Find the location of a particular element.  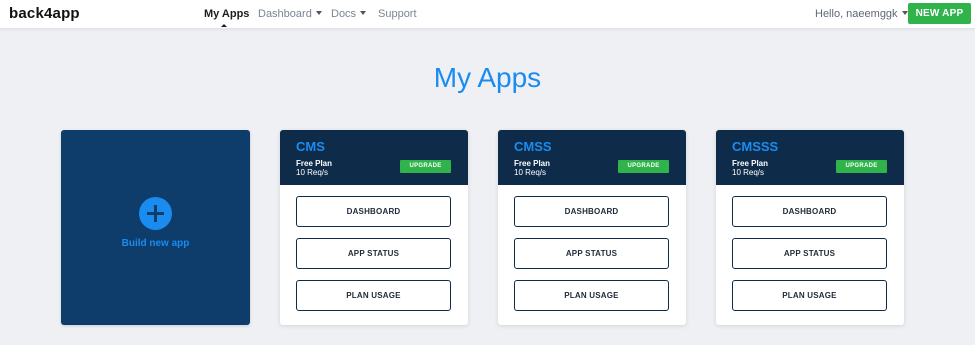

nav-support: Support is located at coordinates (397, 14).